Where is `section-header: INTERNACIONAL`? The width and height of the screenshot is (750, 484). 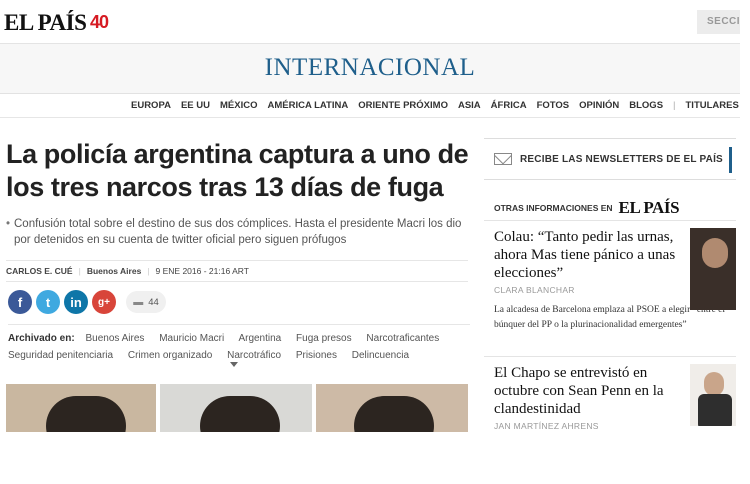
section-header: INTERNACIONAL is located at coordinates (370, 69).